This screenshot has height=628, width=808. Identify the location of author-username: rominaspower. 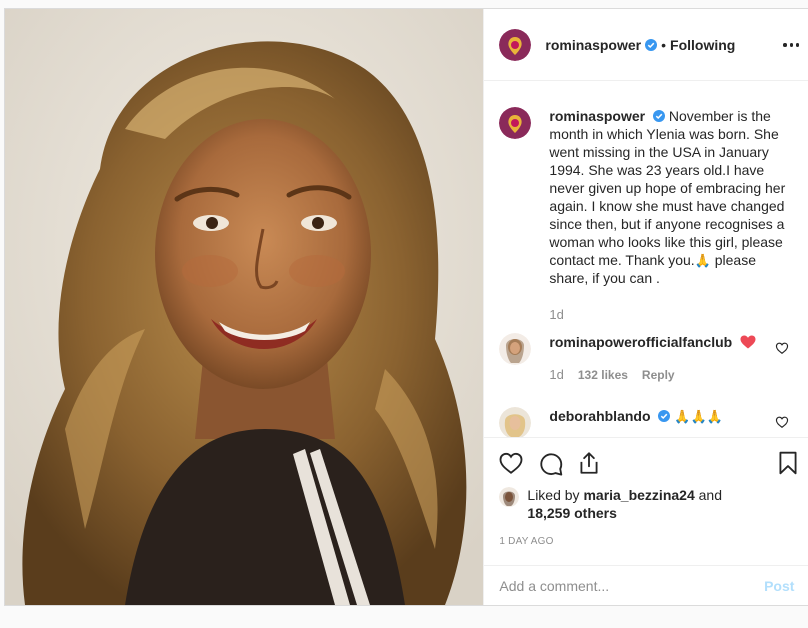
(593, 45).